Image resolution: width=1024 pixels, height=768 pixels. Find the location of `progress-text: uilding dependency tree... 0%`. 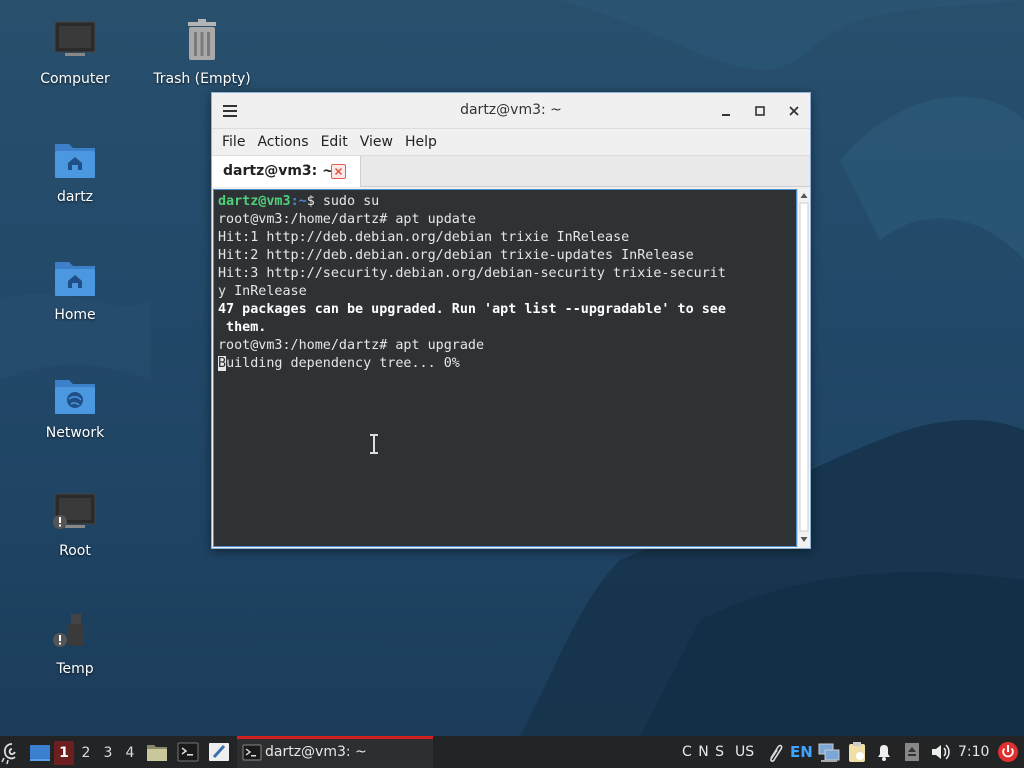

progress-text: uilding dependency tree... 0% is located at coordinates (343, 363).